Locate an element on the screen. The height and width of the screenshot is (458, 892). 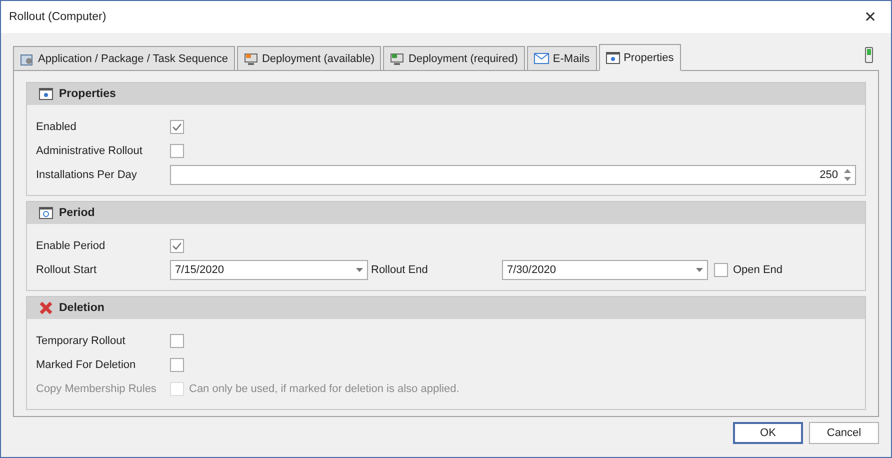
checkbox-label: Open End is located at coordinates (758, 270).